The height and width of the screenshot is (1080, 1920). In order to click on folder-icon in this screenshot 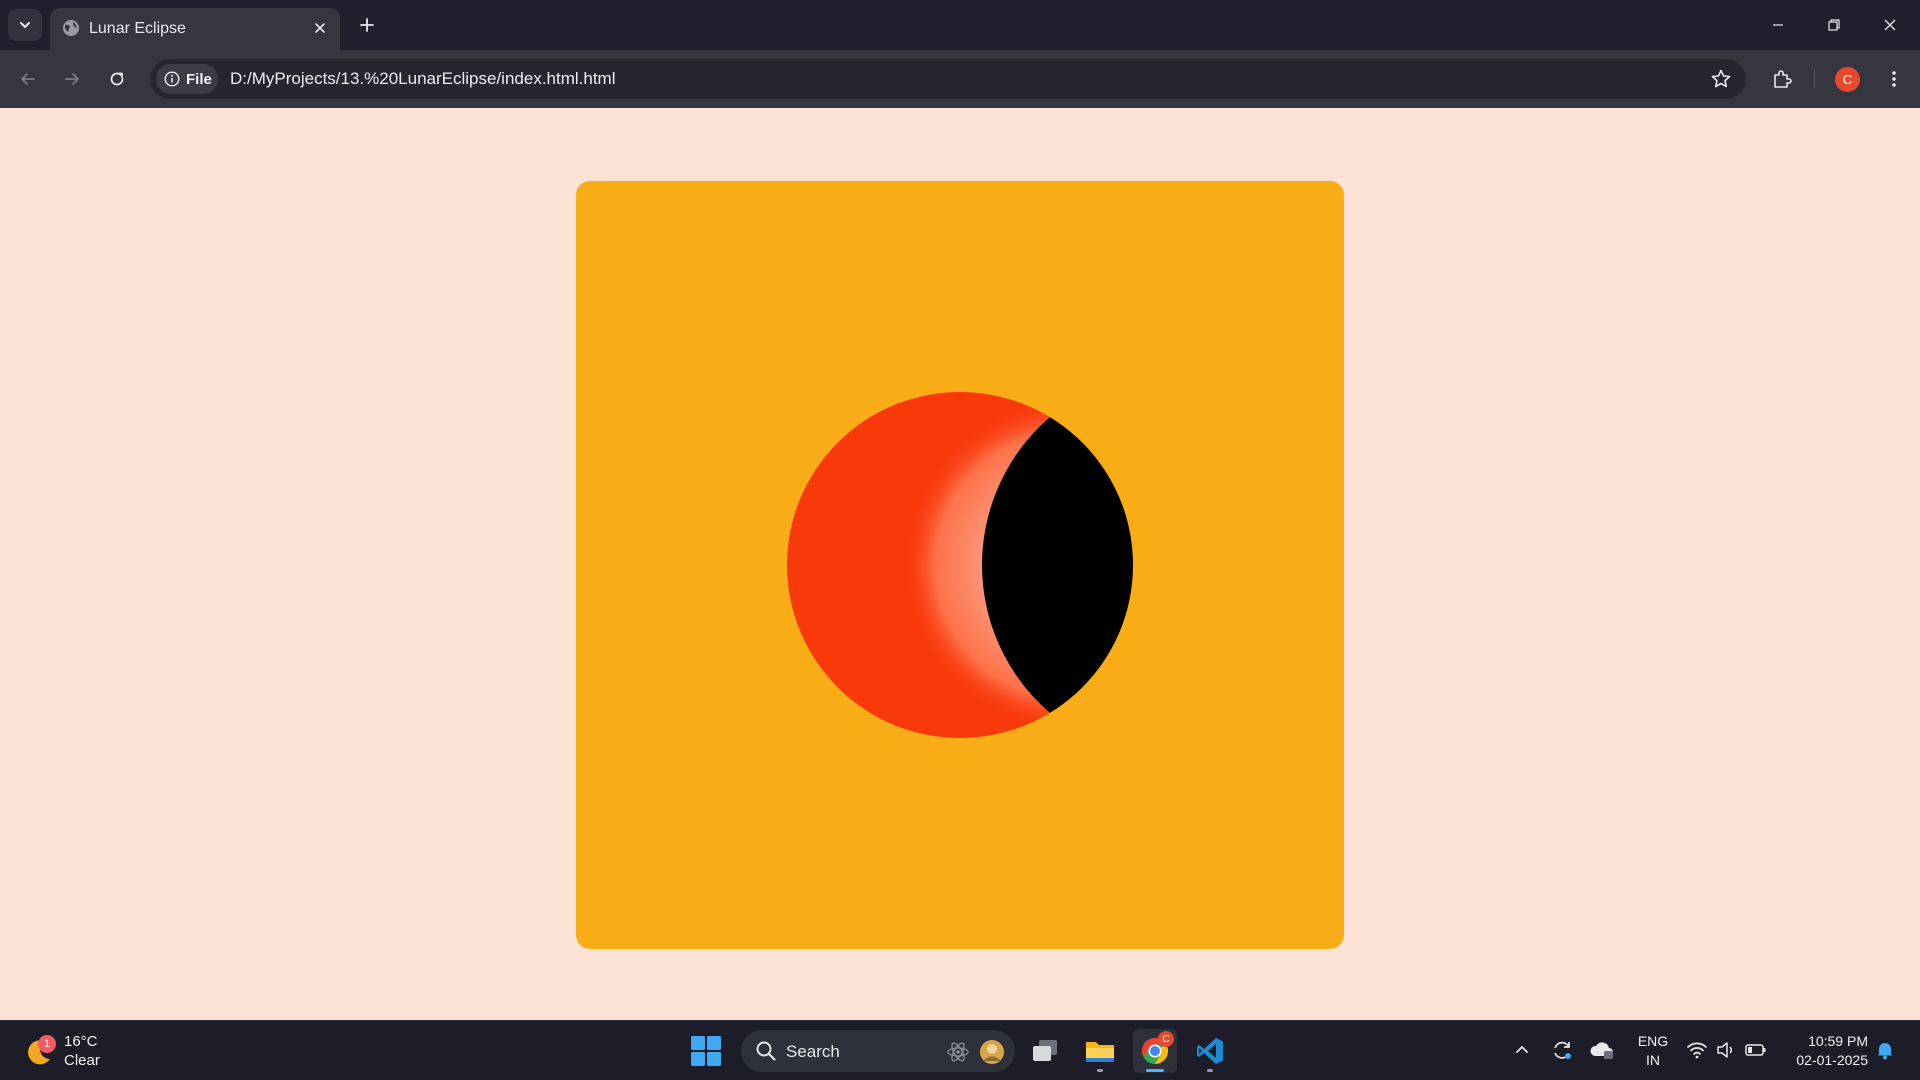, I will do `click(1100, 1052)`.